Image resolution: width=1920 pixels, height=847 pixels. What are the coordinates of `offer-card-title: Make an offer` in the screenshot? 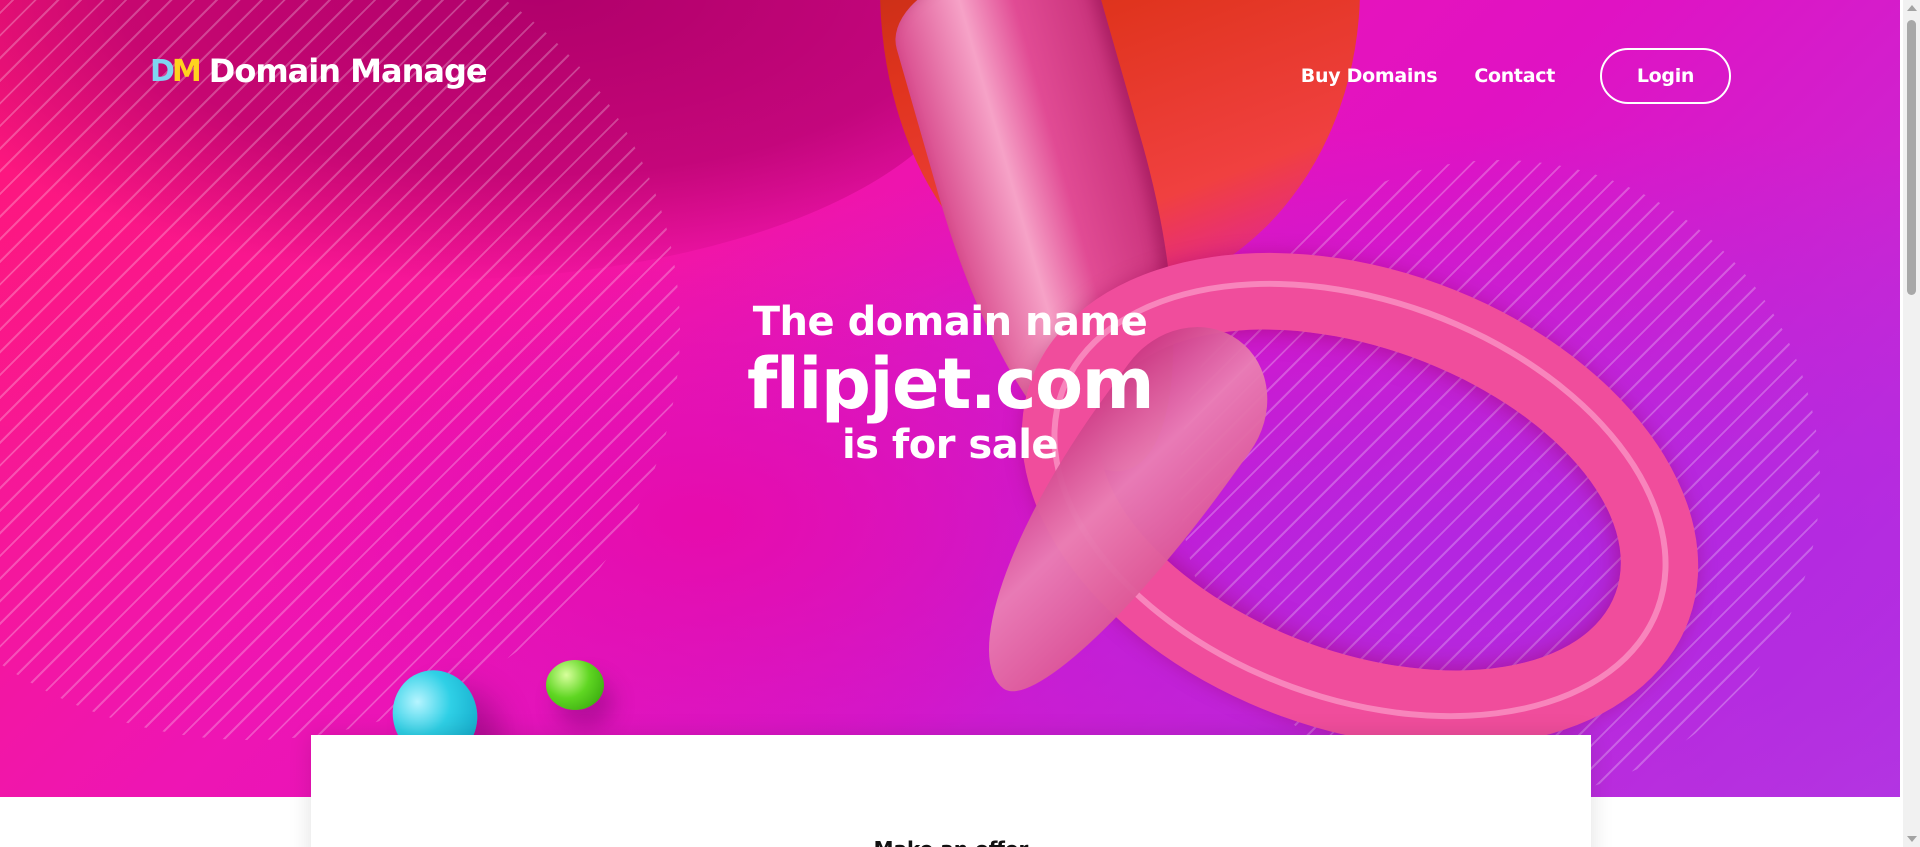 It's located at (951, 842).